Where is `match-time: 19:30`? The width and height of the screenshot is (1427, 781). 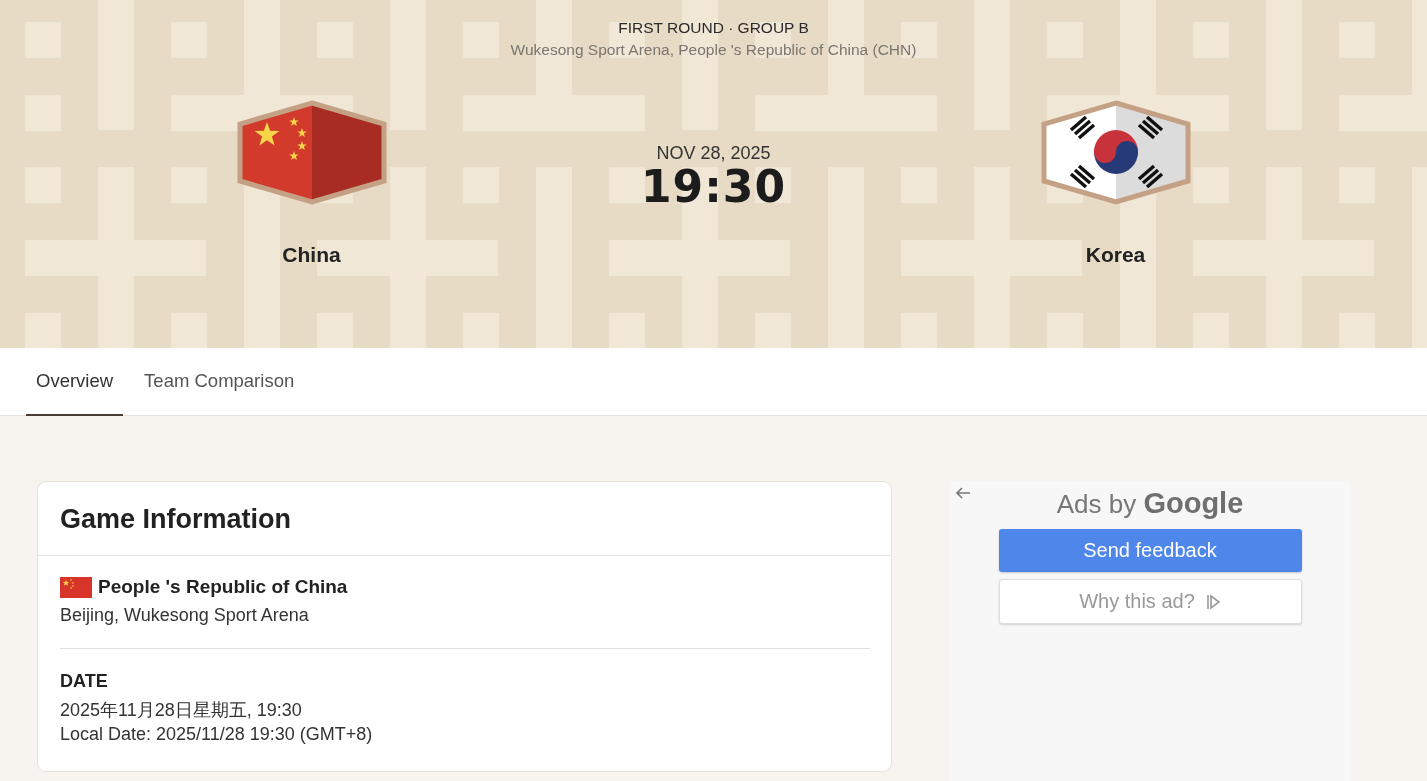
match-time: 19:30 is located at coordinates (713, 187).